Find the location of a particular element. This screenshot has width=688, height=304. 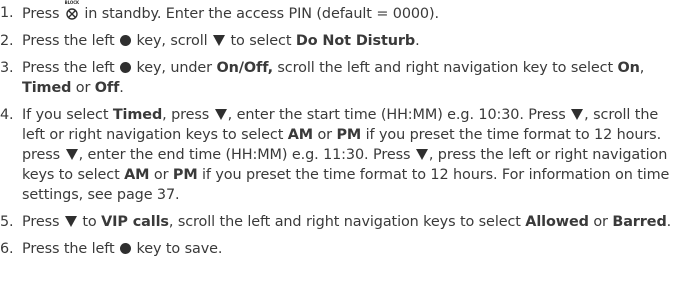

step-number: 6. is located at coordinates (7, 249).